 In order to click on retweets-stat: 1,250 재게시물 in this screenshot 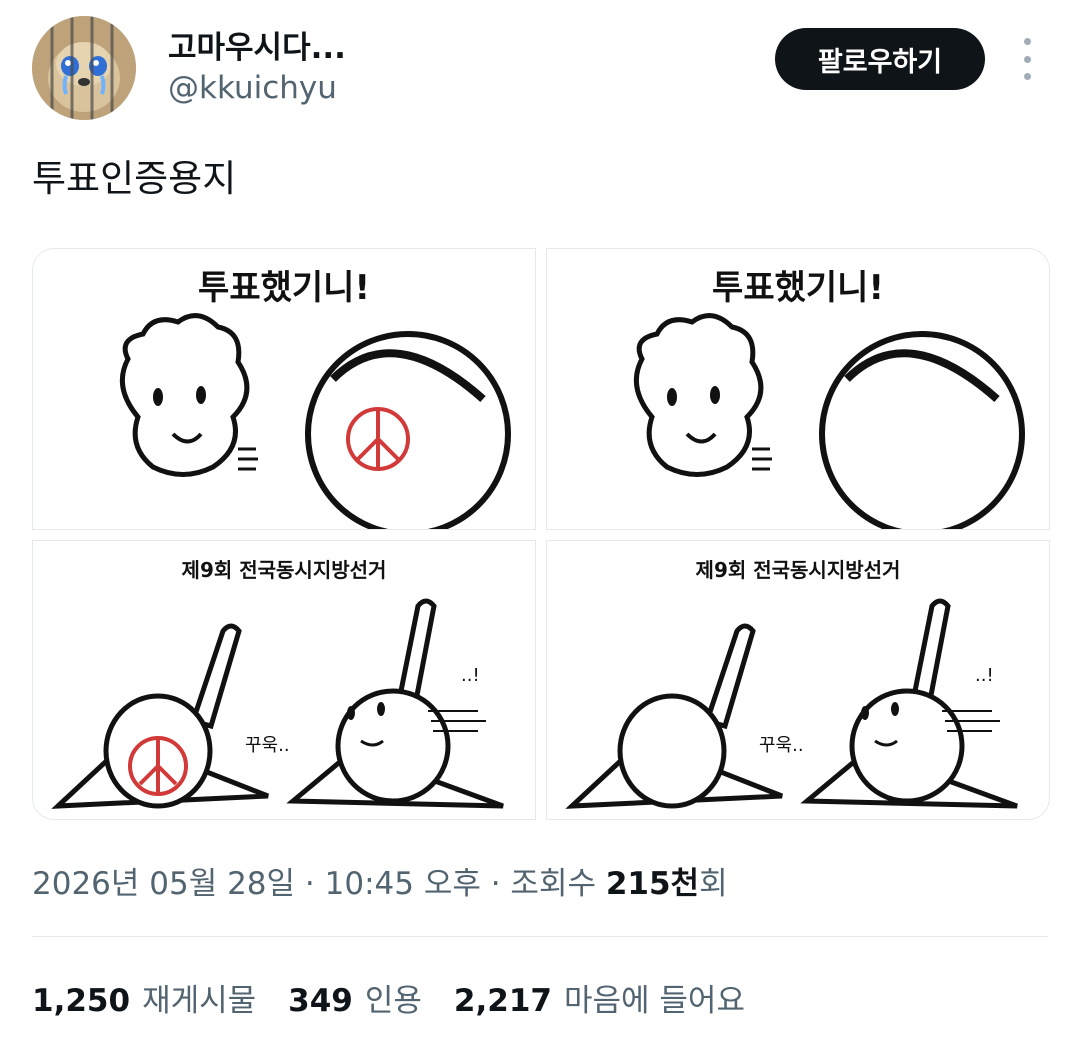, I will do `click(144, 997)`.